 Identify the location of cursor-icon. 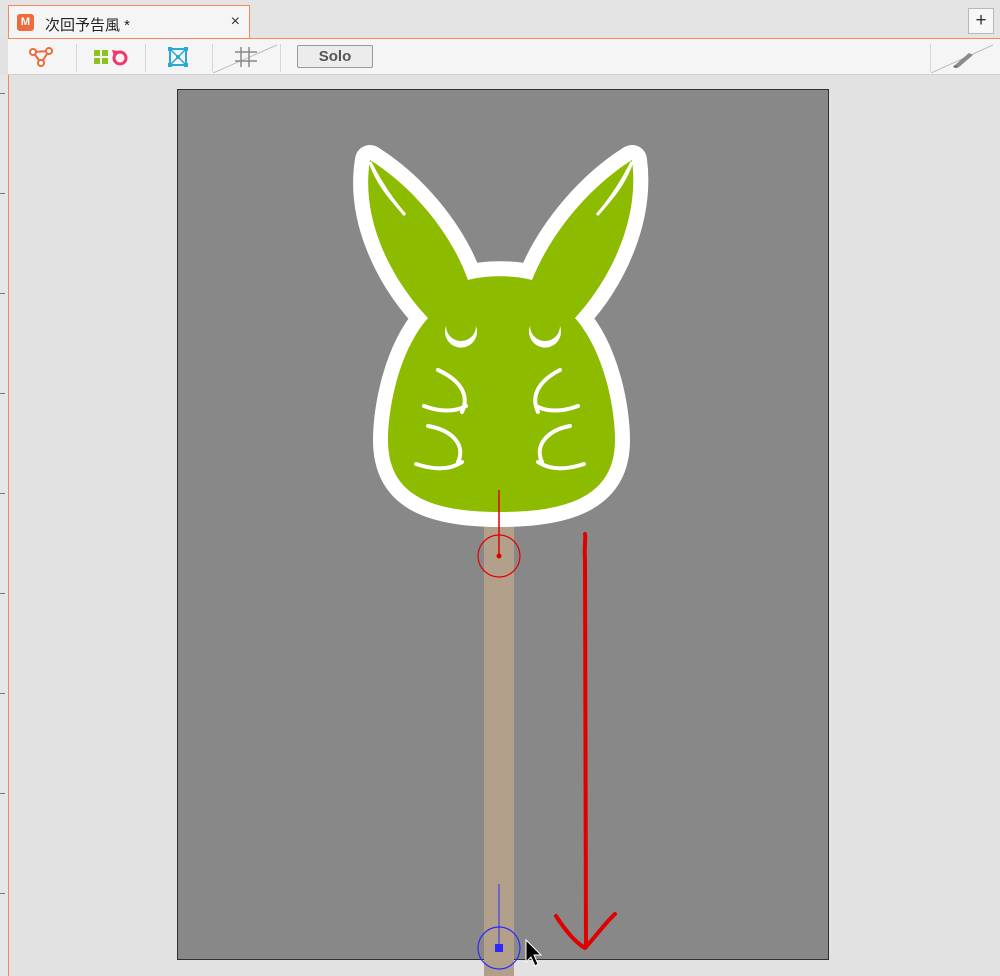
(534, 952).